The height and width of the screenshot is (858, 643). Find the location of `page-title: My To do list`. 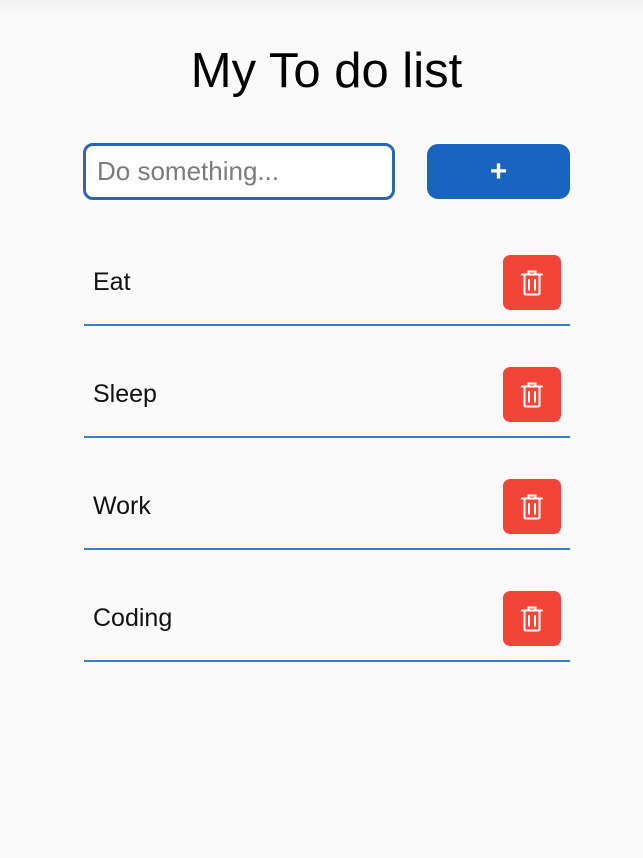

page-title: My To do list is located at coordinates (326, 71).